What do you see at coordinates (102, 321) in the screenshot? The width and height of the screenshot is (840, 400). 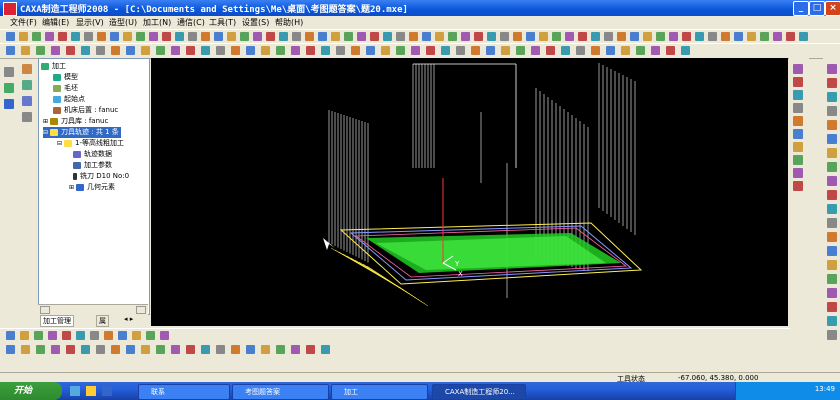 I see `tab-properties: 属` at bounding box center [102, 321].